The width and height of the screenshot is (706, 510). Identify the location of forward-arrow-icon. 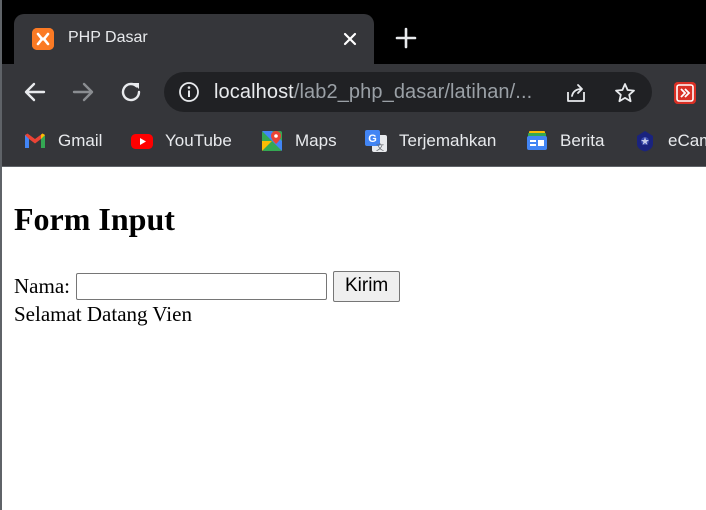
(83, 92).